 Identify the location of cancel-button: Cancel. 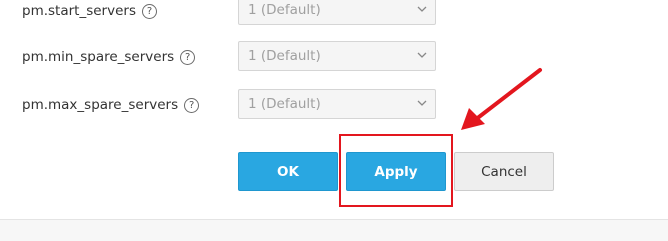
(504, 171).